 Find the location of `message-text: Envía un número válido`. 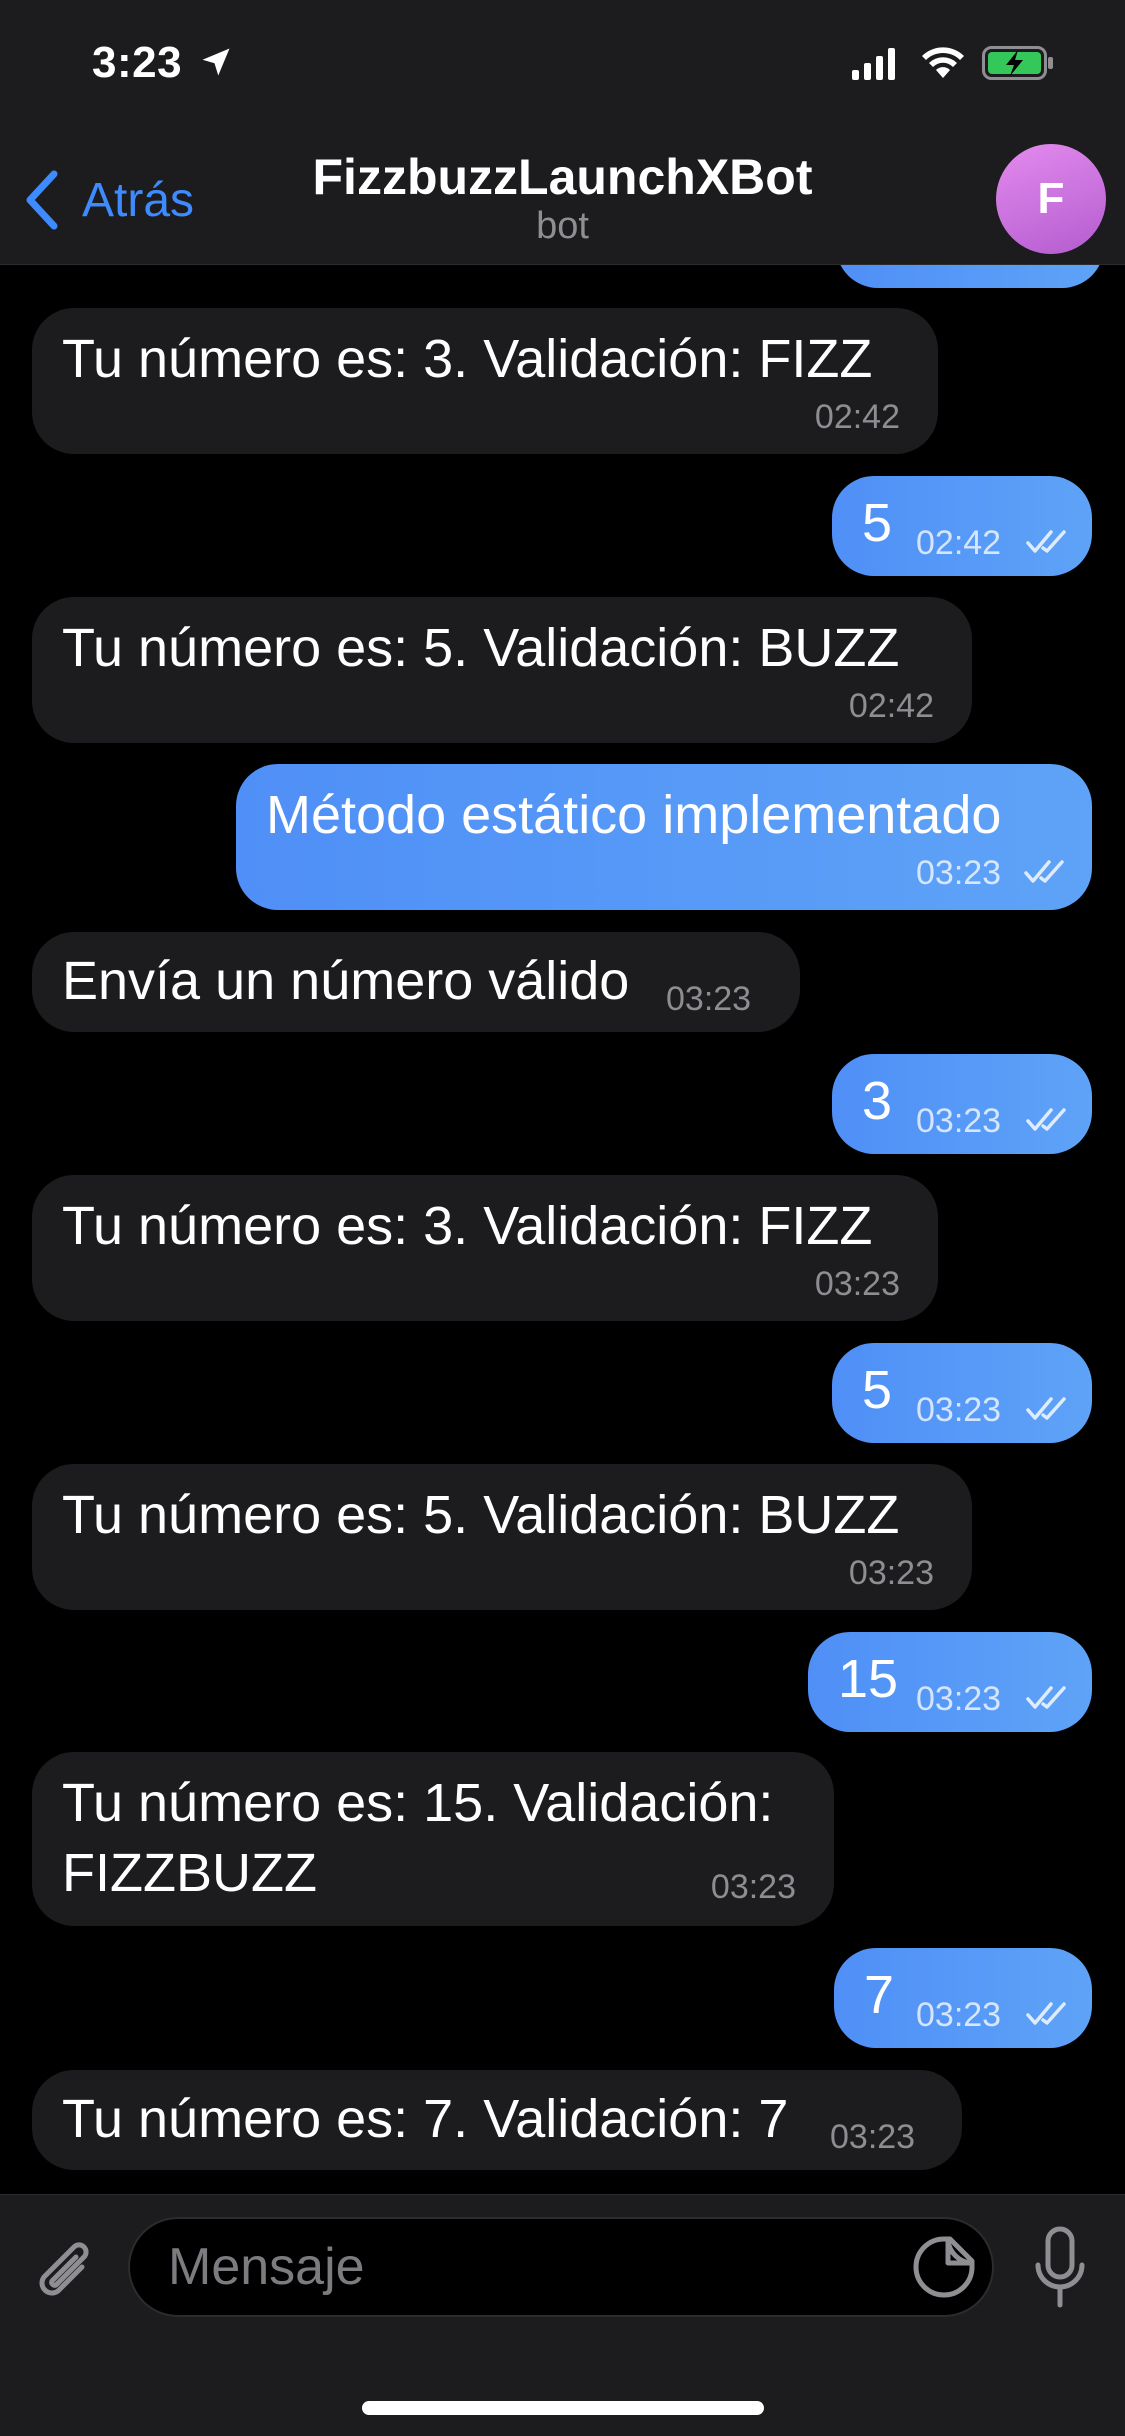

message-text: Envía un número válido is located at coordinates (346, 981).